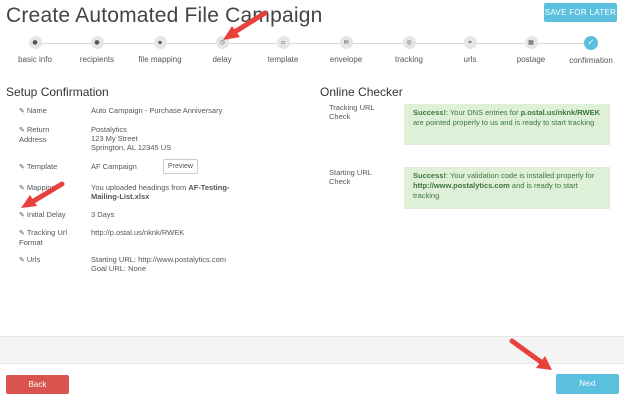  Describe the element at coordinates (470, 42) in the screenshot. I see `link-icon: ⚭` at that location.